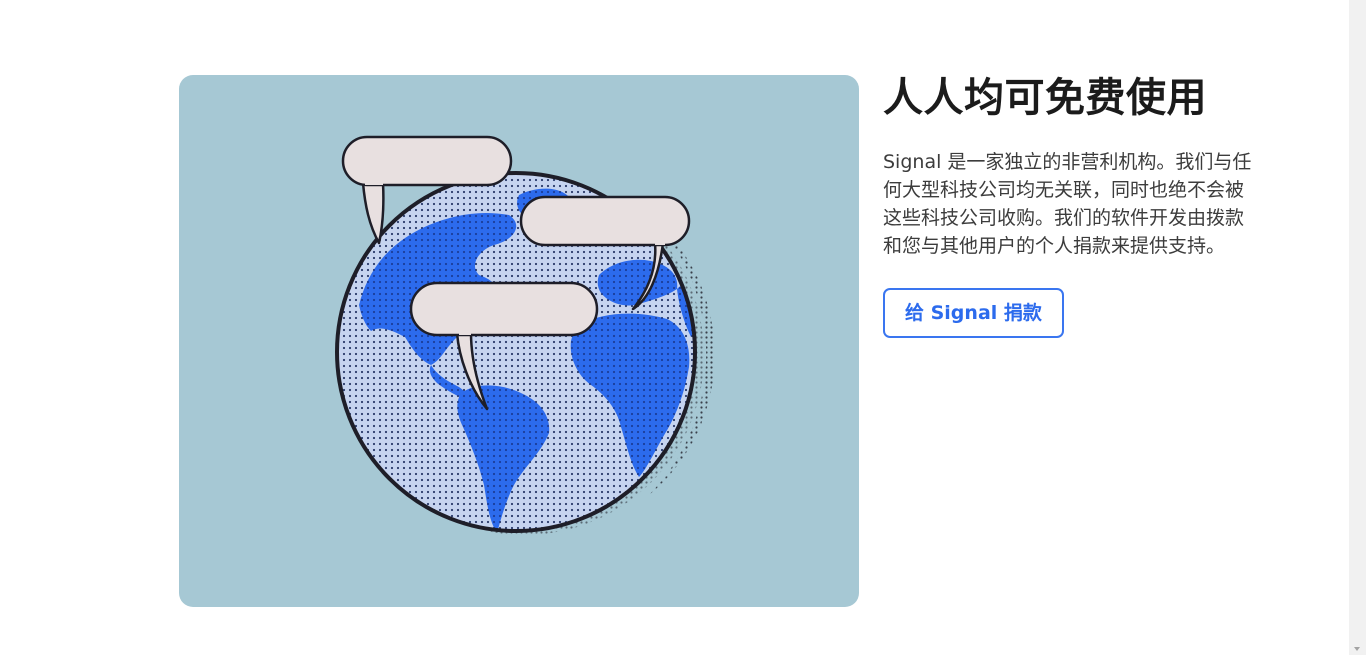  Describe the element at coordinates (973, 313) in the screenshot. I see `donate-button: 给 Signal 捐款` at that location.